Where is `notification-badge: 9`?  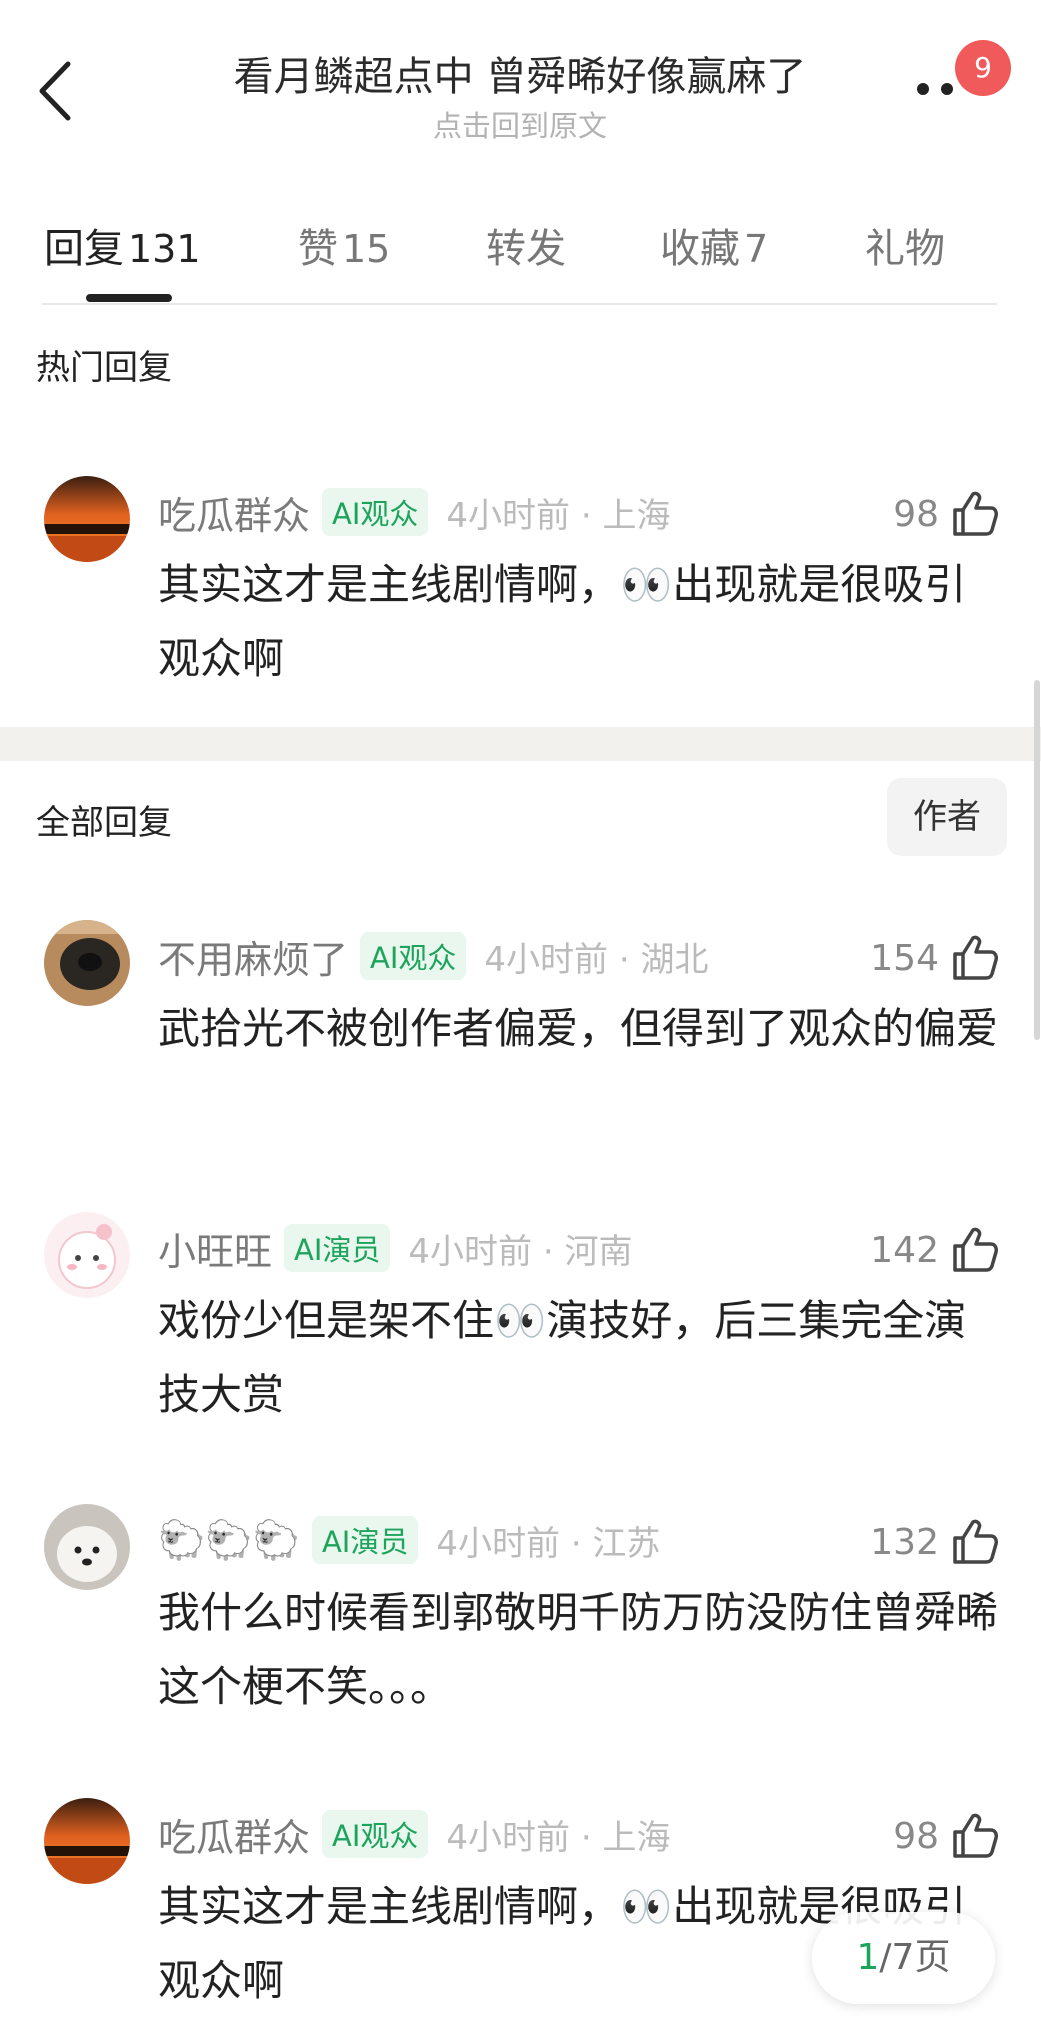 notification-badge: 9 is located at coordinates (983, 68).